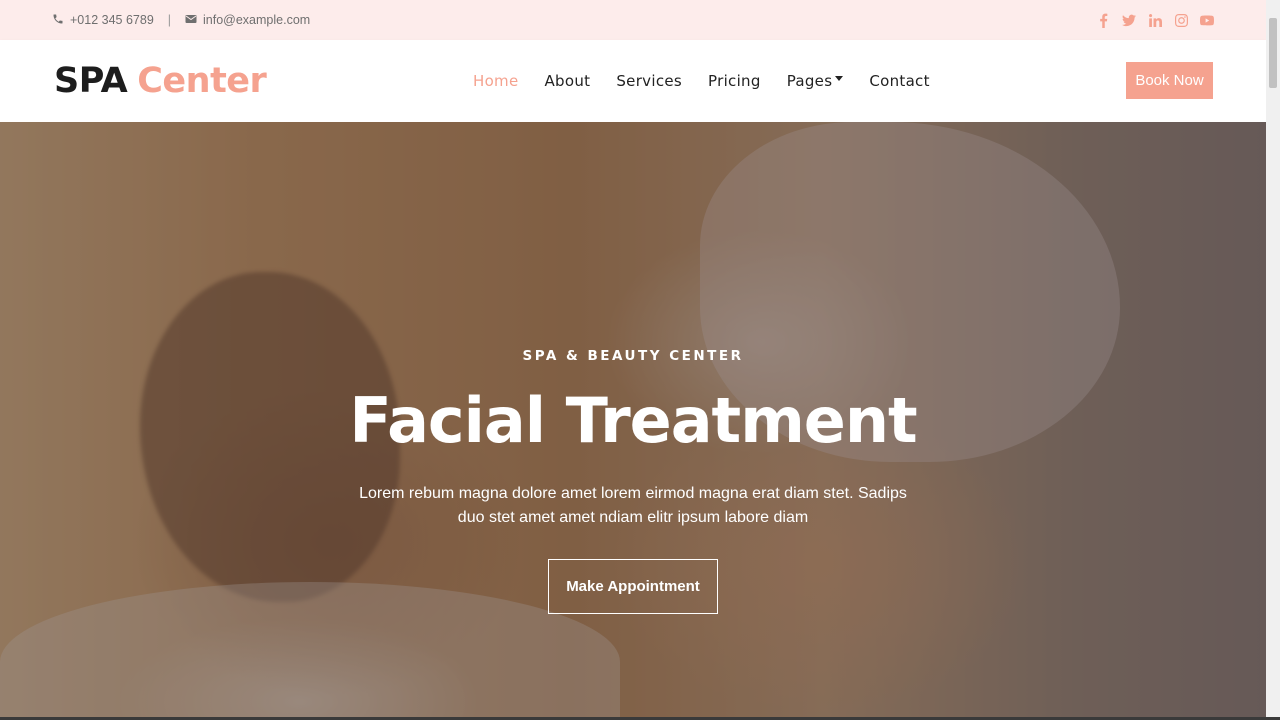  I want to click on envelope-icon, so click(191, 20).